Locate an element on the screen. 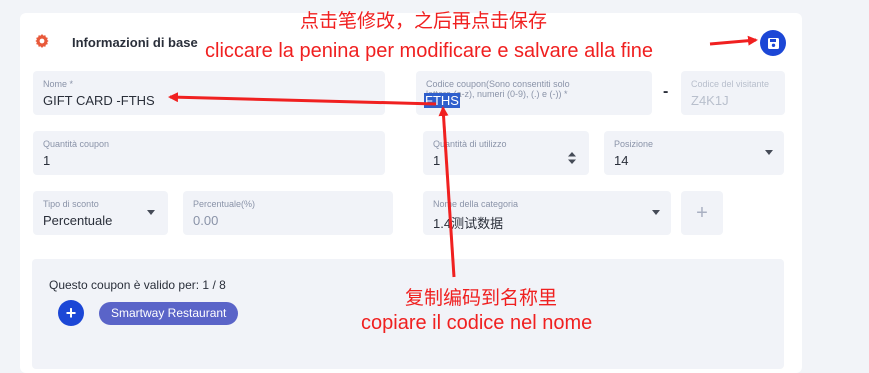  arrow-to-save is located at coordinates (733, 40).